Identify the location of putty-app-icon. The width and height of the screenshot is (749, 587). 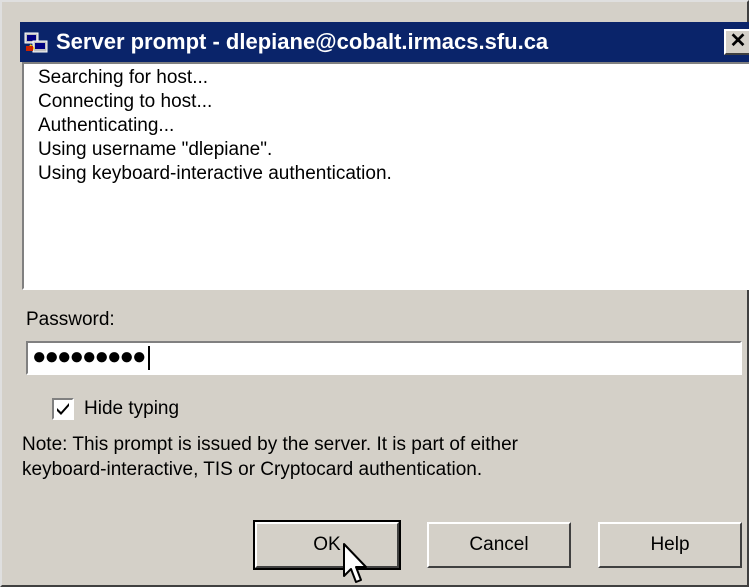
(36, 42).